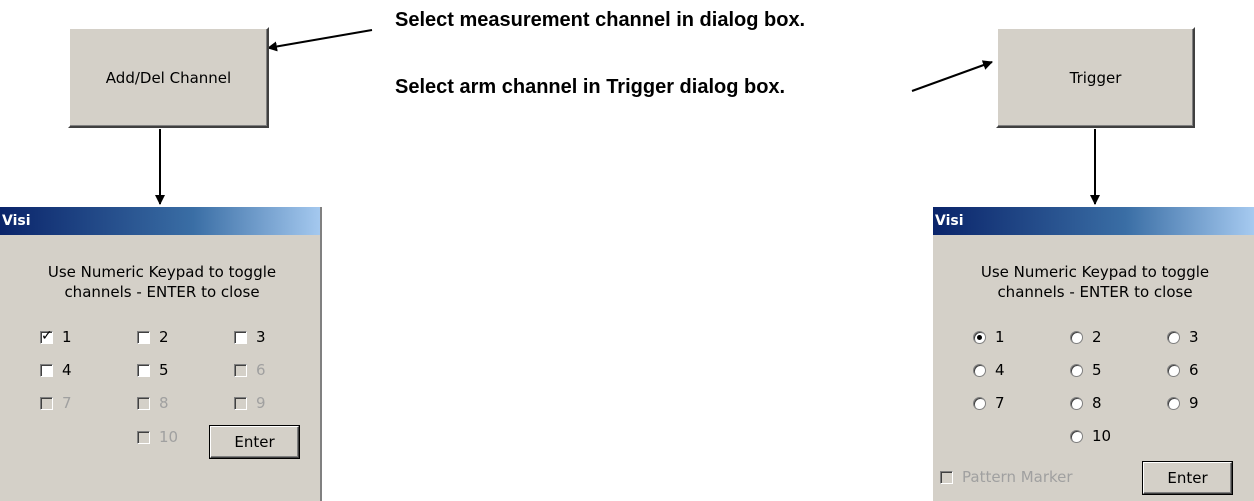  Describe the element at coordinates (153, 403) in the screenshot. I see `channel-checkbox-8: 8` at that location.